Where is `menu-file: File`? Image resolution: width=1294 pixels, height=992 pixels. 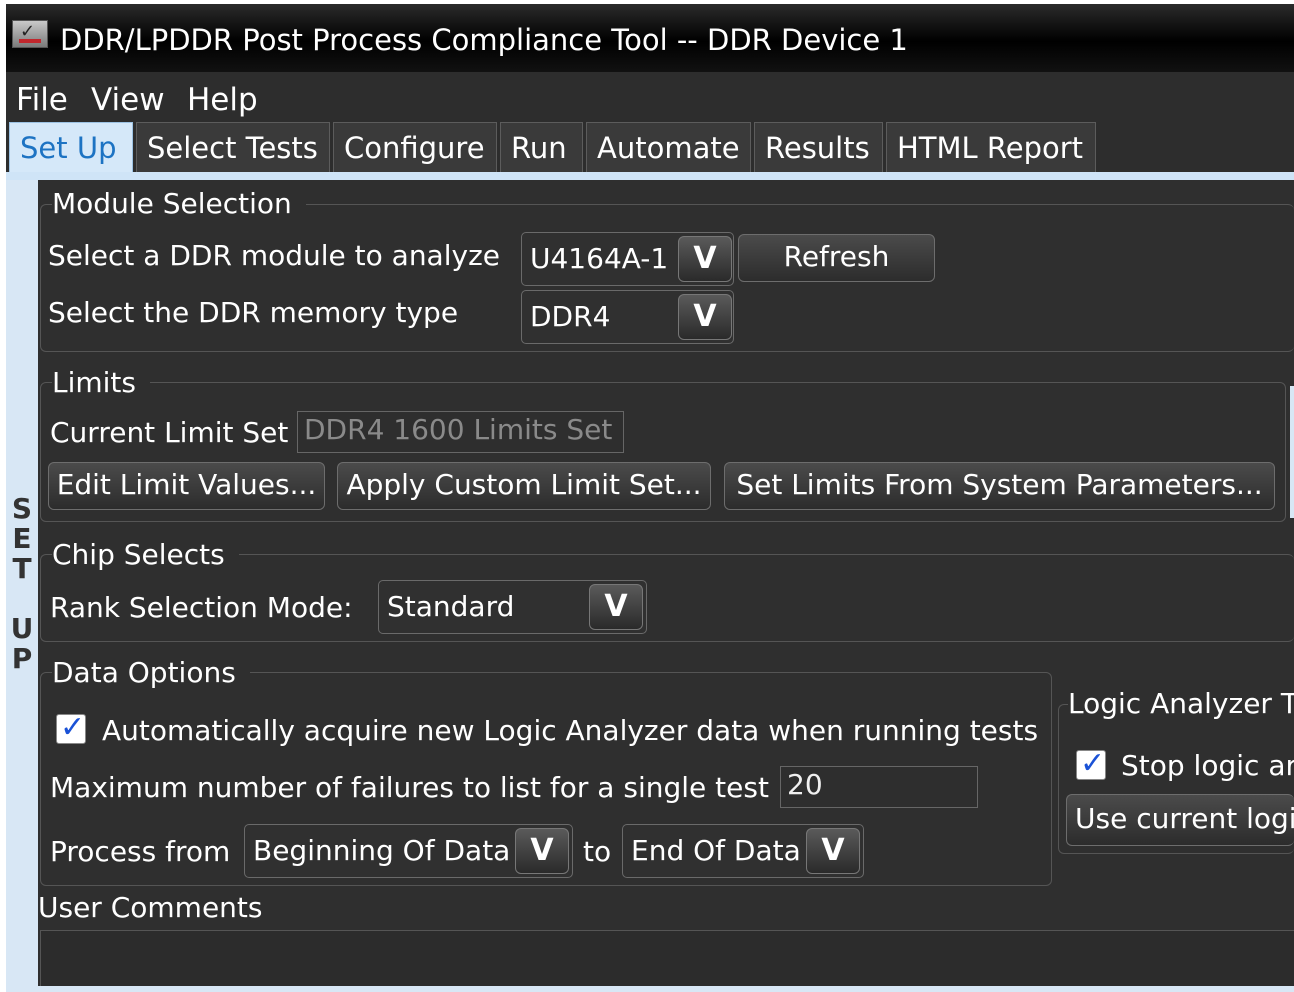 menu-file: File is located at coordinates (42, 100).